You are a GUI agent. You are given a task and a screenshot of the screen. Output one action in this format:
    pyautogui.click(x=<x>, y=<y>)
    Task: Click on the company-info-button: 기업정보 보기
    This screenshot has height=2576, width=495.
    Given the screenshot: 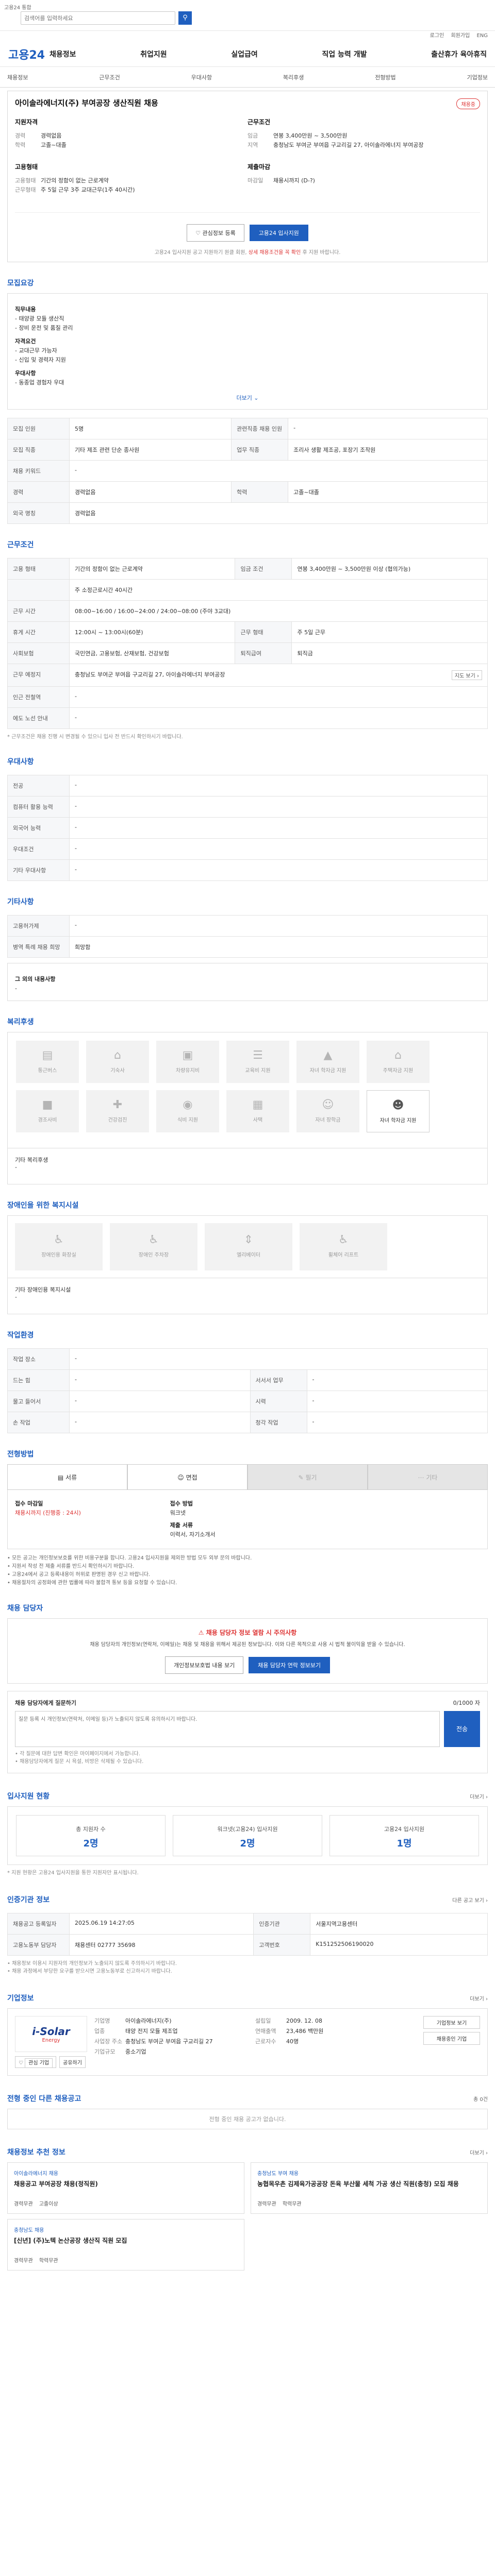 What is the action you would take?
    pyautogui.click(x=451, y=2022)
    